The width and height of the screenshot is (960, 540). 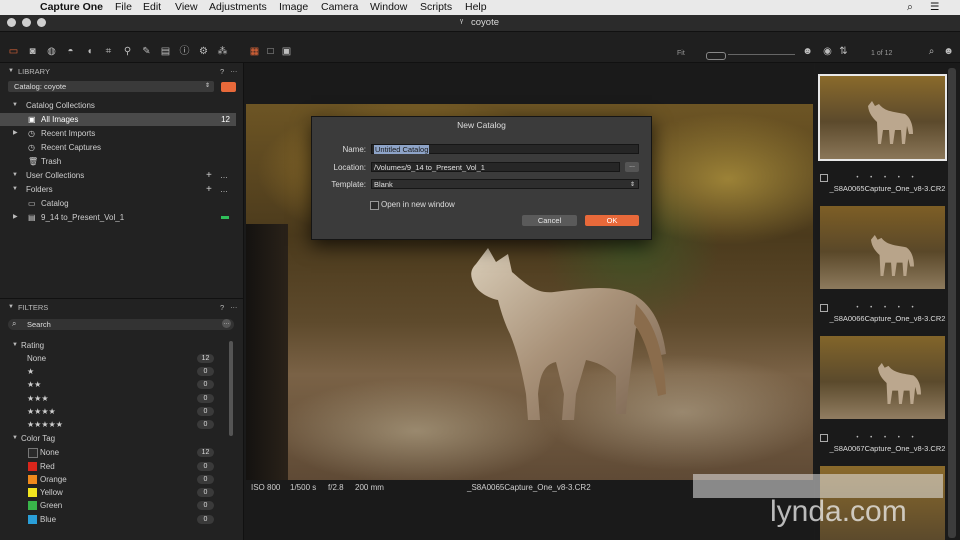 What do you see at coordinates (887, 448) in the screenshot?
I see `thumbnail-name: _S8A0067Capture_One_v8-3.CR2` at bounding box center [887, 448].